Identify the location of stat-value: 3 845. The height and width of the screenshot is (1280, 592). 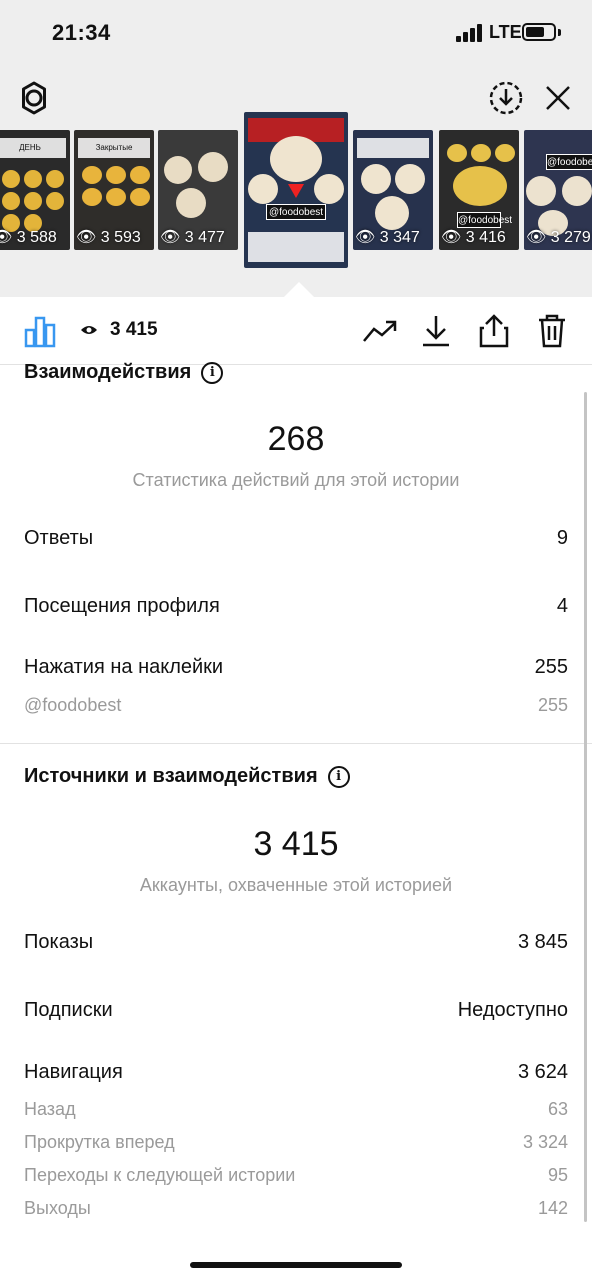
(542, 942).